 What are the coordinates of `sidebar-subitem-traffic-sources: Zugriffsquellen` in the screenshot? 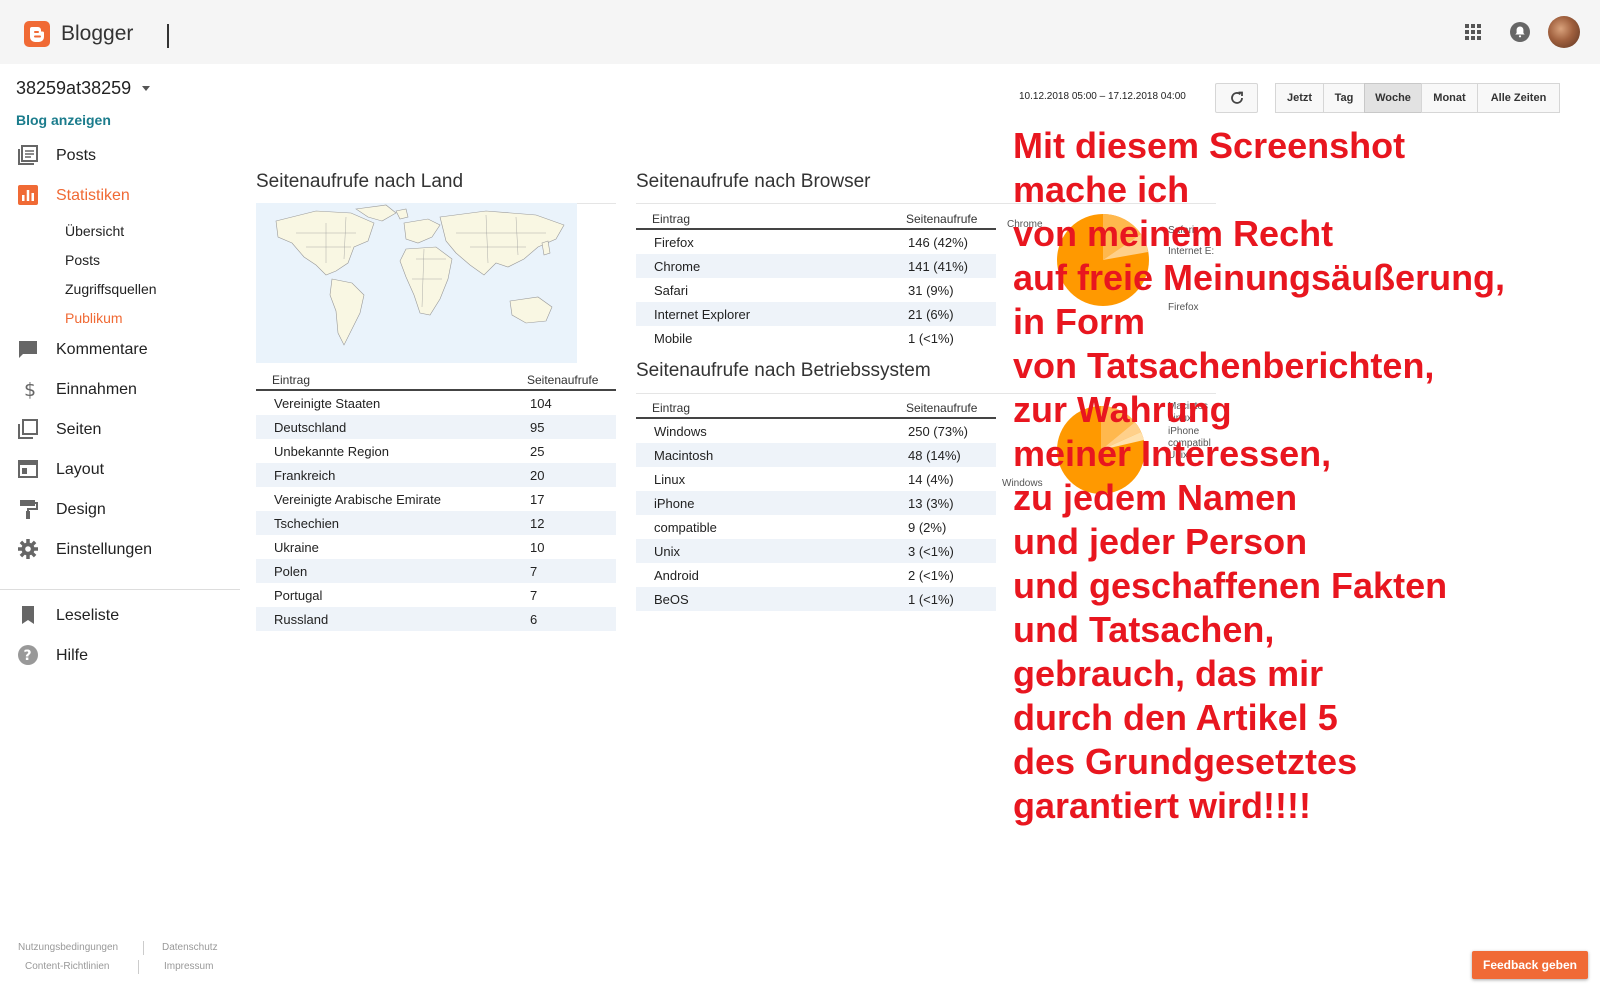 It's located at (111, 289).